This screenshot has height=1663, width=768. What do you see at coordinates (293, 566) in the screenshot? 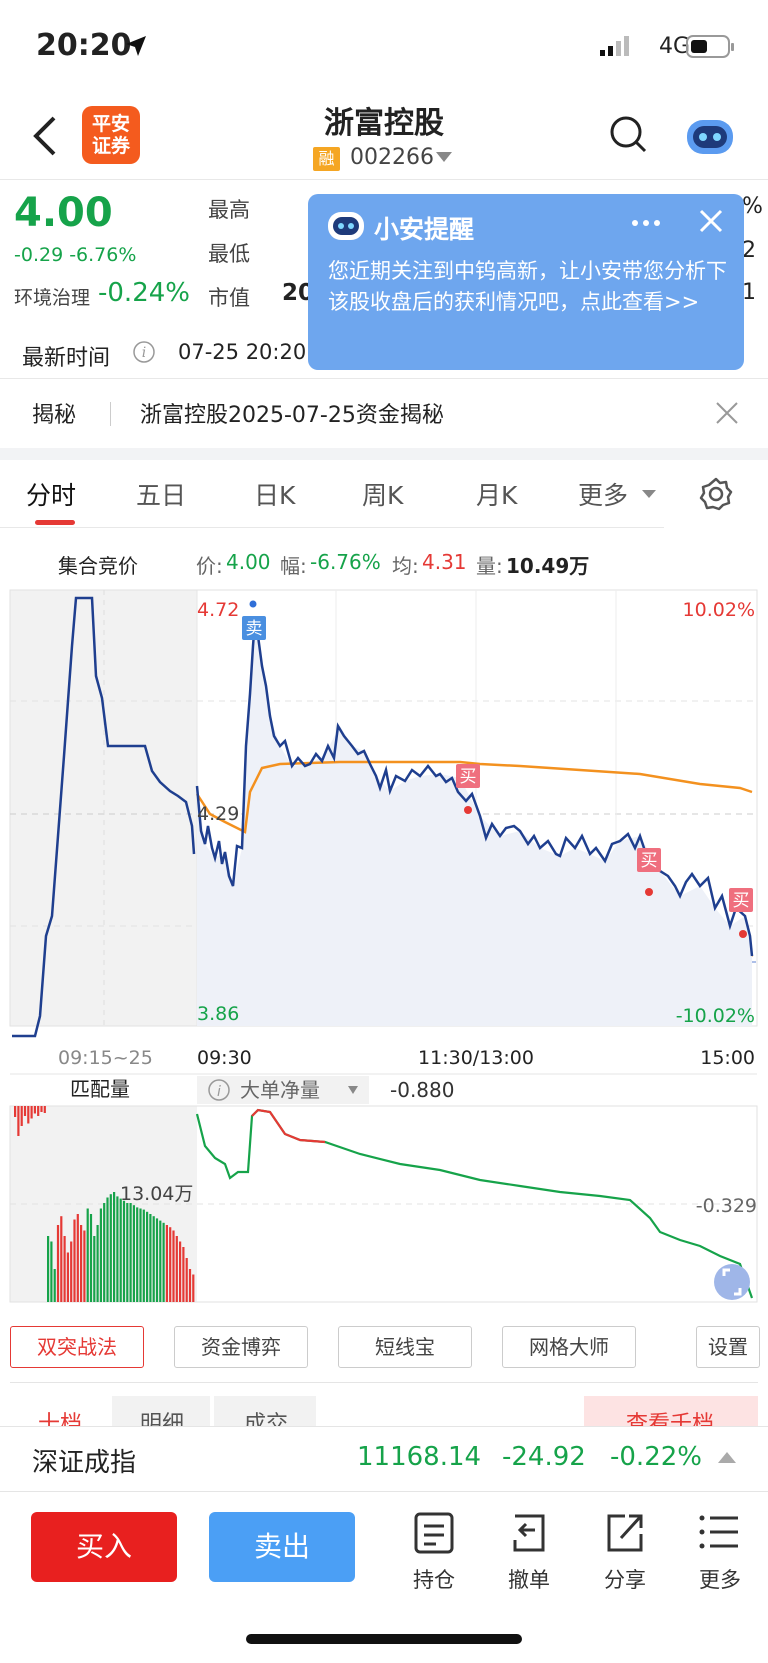
I see `amplitude-label: 幅:` at bounding box center [293, 566].